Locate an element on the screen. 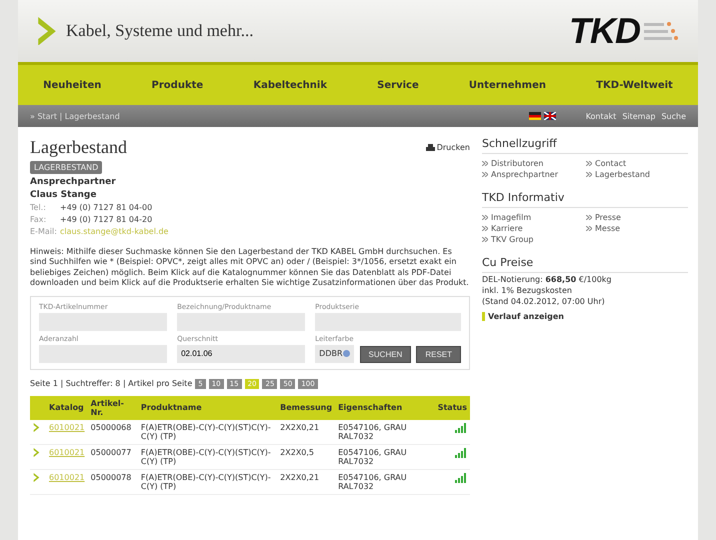 The image size is (716, 540). column-header: Artikel-Nr. is located at coordinates (113, 408).